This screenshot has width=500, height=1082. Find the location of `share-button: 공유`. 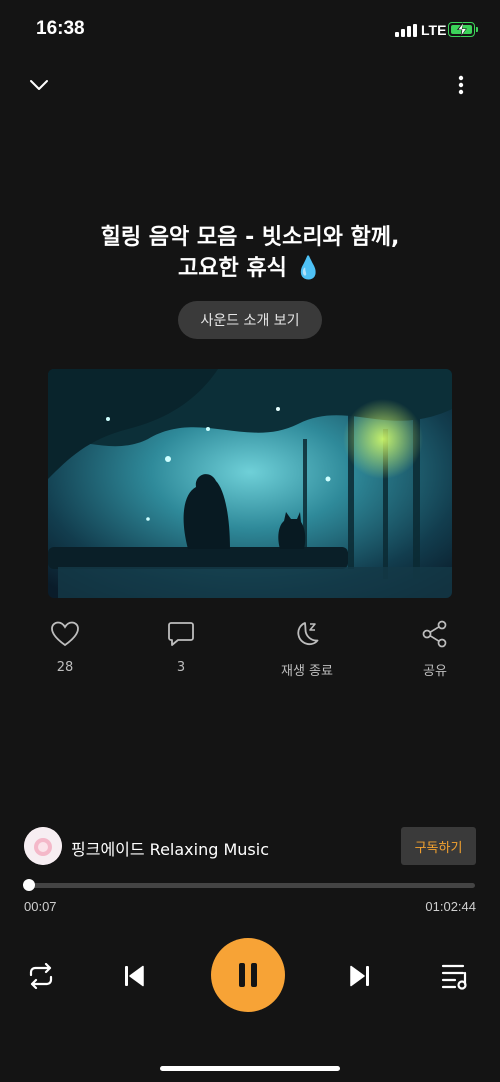

share-button: 공유 is located at coordinates (435, 649).